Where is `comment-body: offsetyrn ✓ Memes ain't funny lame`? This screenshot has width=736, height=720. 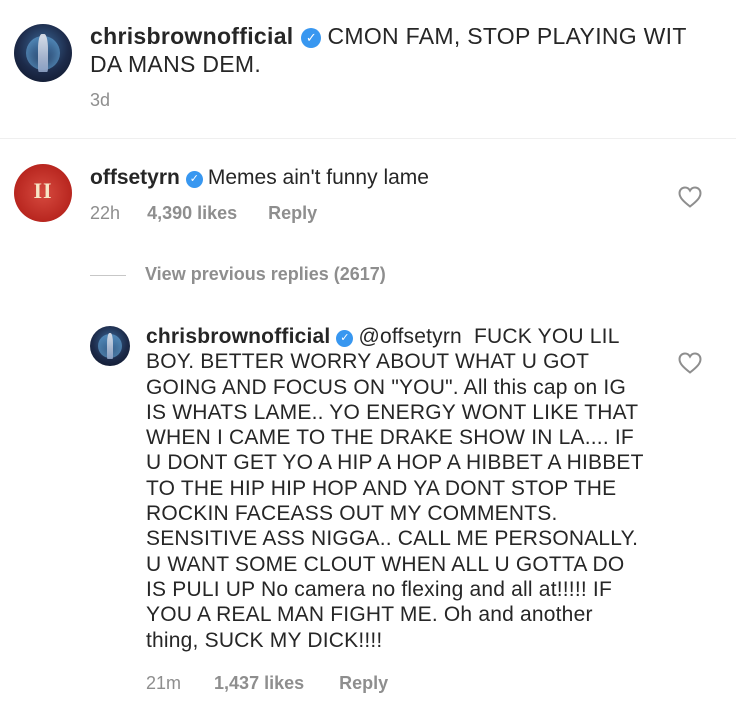 comment-body: offsetyrn ✓ Memes ain't funny lame is located at coordinates (370, 178).